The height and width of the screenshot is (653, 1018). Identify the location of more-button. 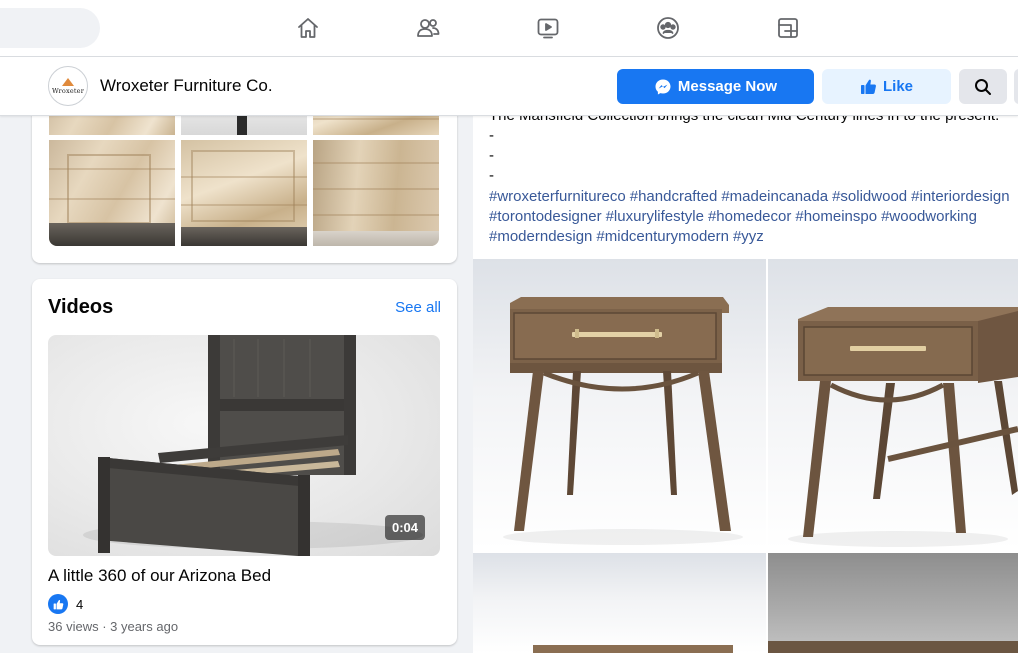
(1016, 86).